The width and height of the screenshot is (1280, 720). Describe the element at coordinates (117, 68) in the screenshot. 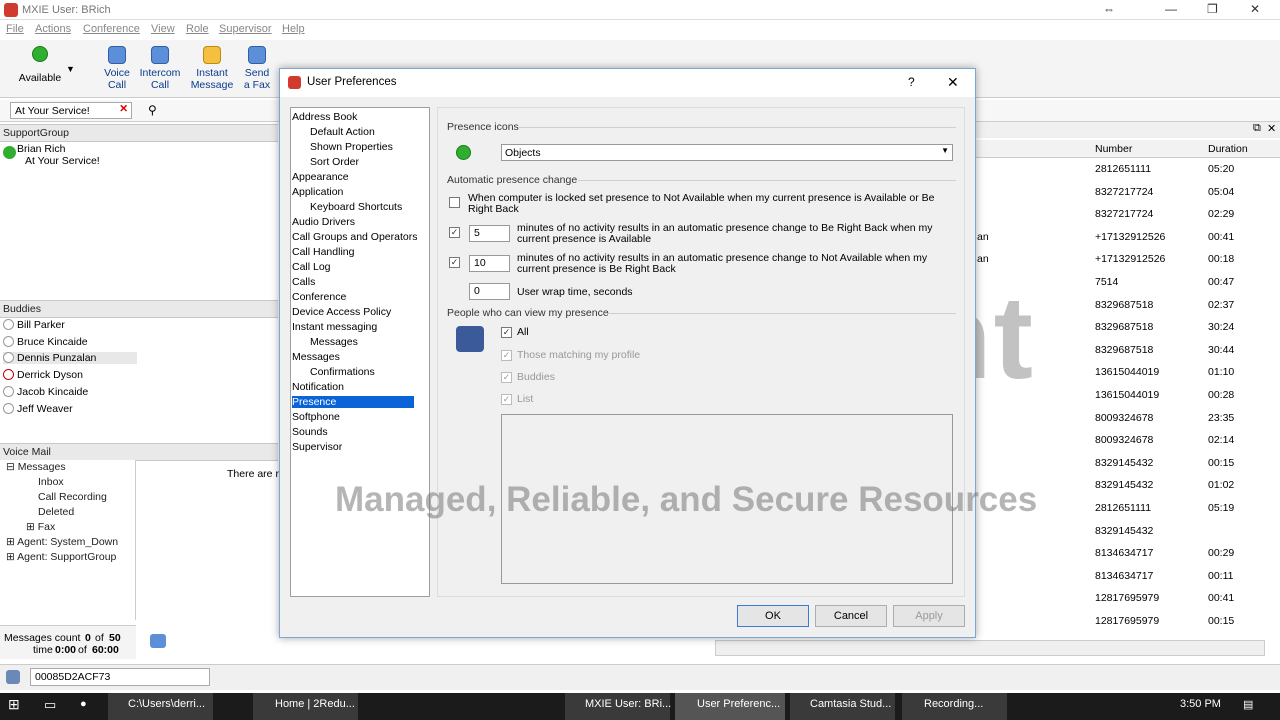

I see `voice-call-button: Voice Call` at that location.